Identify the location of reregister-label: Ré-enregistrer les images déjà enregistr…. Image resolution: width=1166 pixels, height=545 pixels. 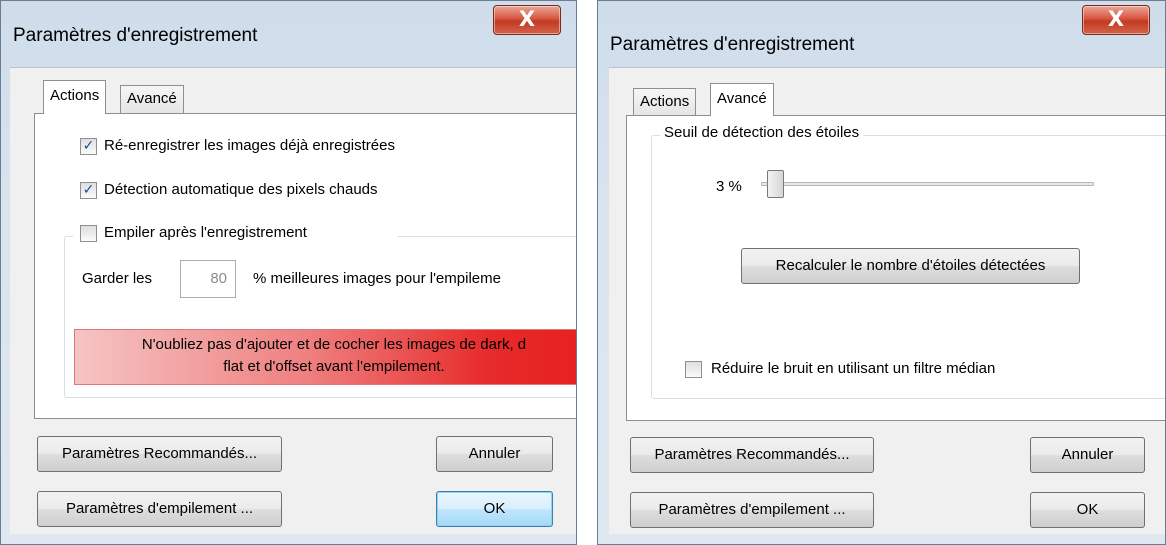
(249, 145).